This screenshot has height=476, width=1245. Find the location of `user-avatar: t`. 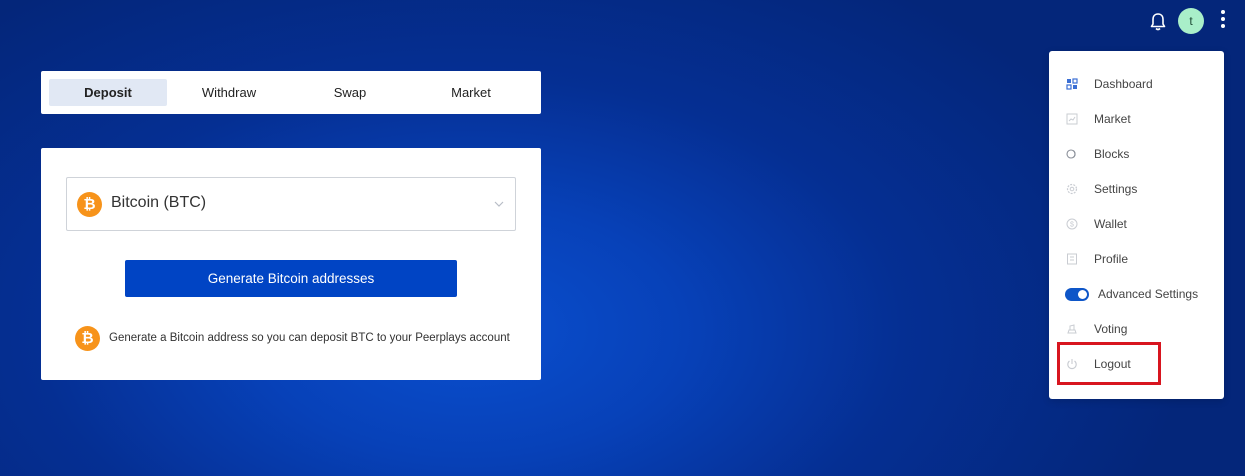

user-avatar: t is located at coordinates (1191, 21).